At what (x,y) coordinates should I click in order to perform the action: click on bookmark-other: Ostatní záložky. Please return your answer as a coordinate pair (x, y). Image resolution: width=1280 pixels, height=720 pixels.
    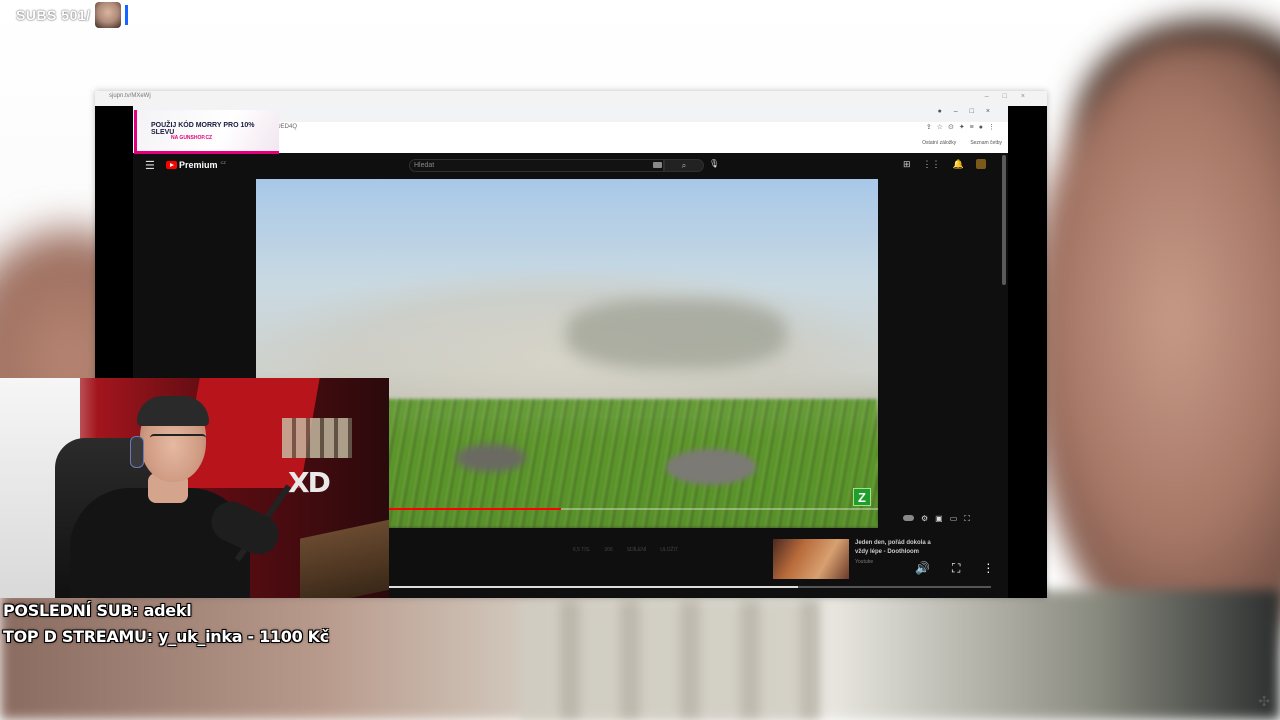
    Looking at the image, I should click on (939, 143).